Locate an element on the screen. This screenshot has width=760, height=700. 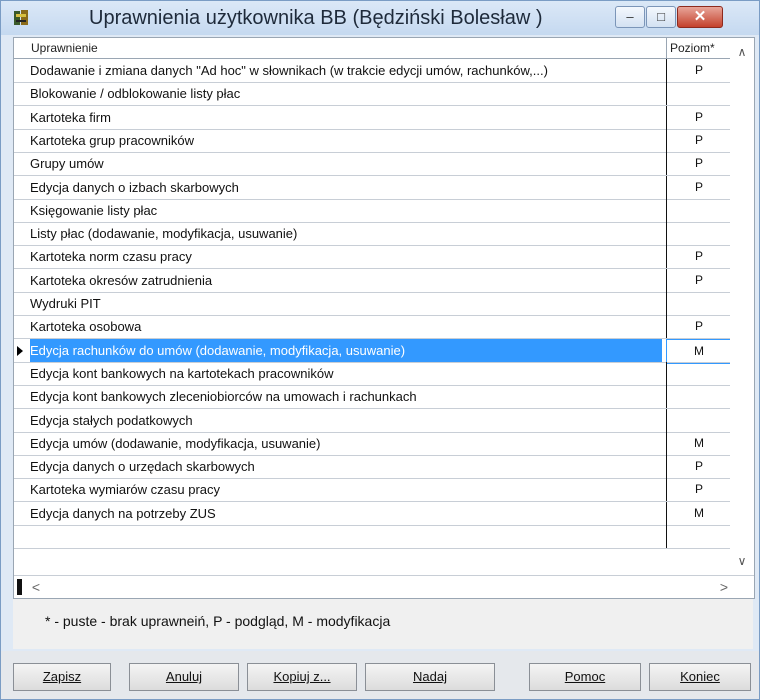
save-button: Zapisz is located at coordinates (62, 677).